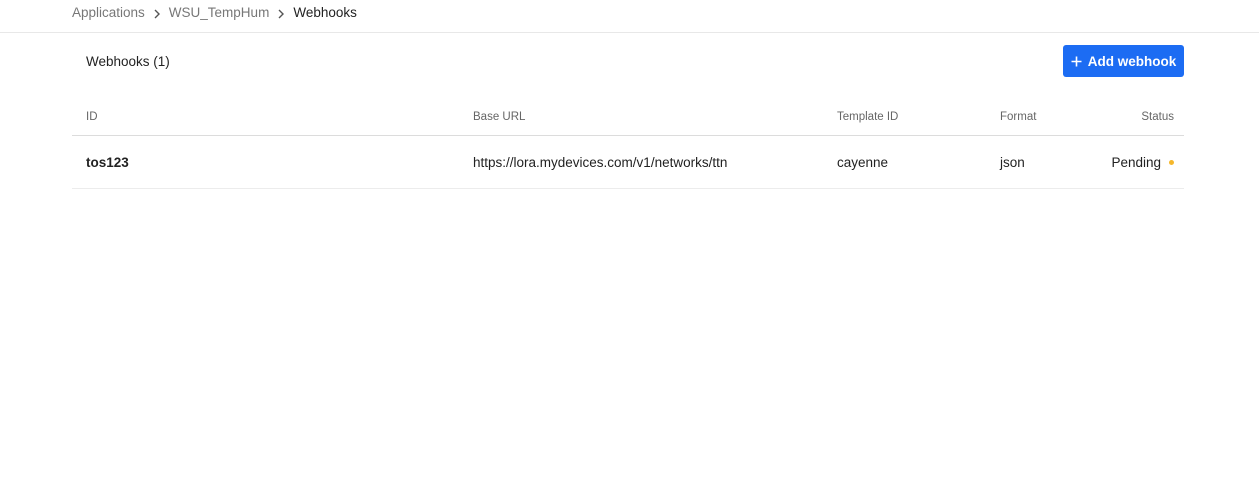  I want to click on status-dot-icon, so click(1171, 162).